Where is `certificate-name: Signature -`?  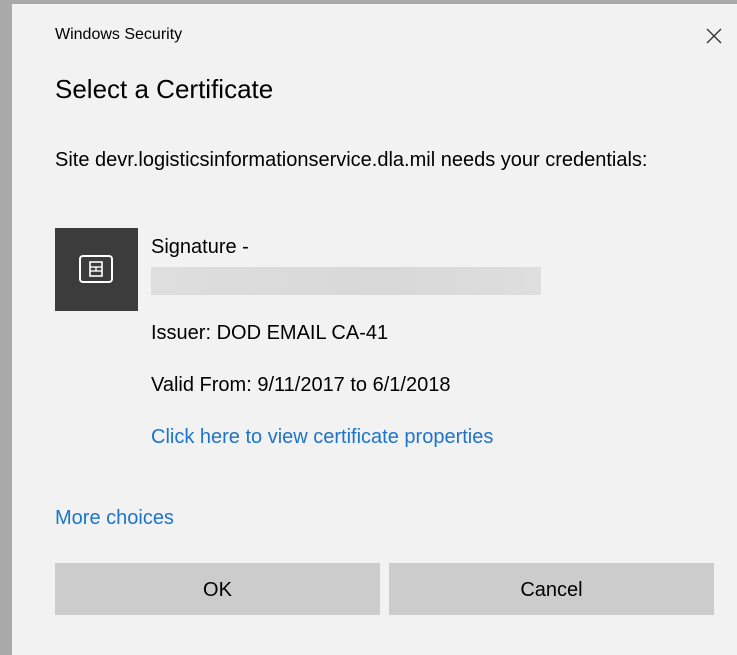
certificate-name: Signature - is located at coordinates (200, 247).